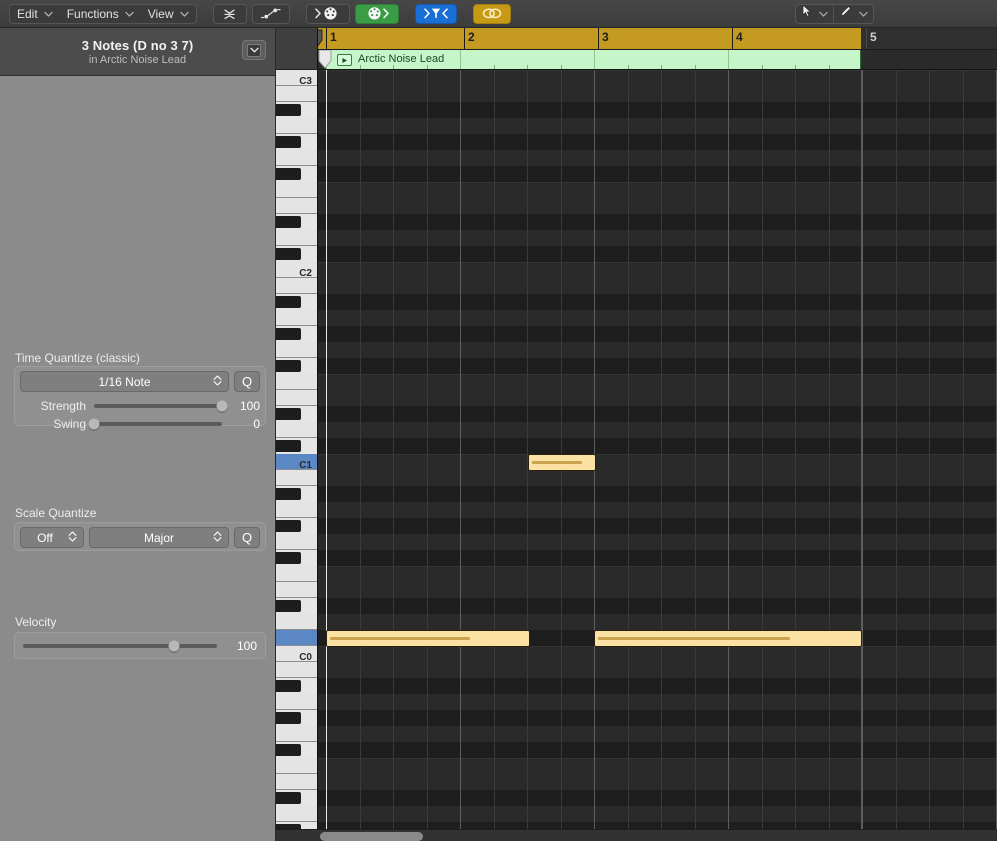 The width and height of the screenshot is (997, 841). What do you see at coordinates (247, 381) in the screenshot?
I see `time-quantize-q-button: Q` at bounding box center [247, 381].